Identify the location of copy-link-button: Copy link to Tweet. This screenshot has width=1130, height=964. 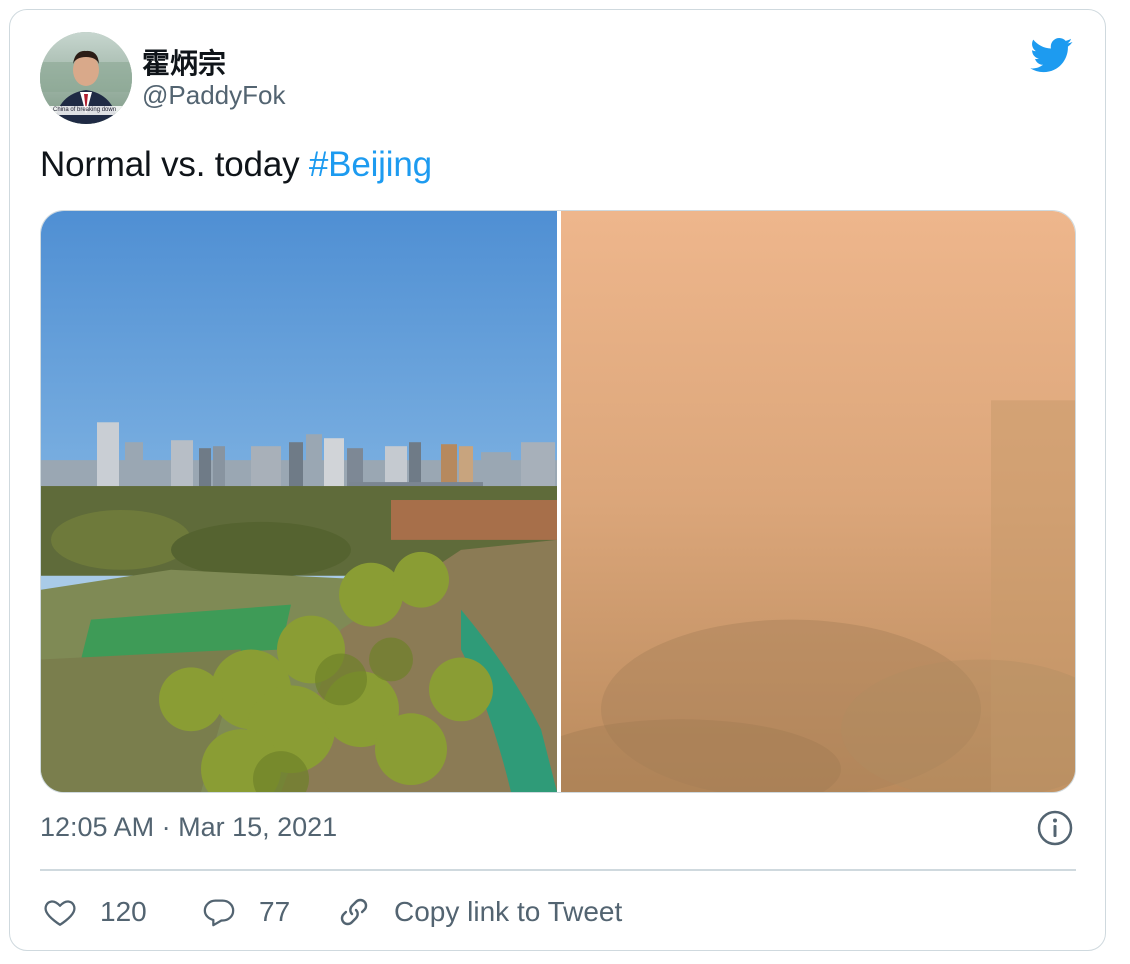
(479, 912).